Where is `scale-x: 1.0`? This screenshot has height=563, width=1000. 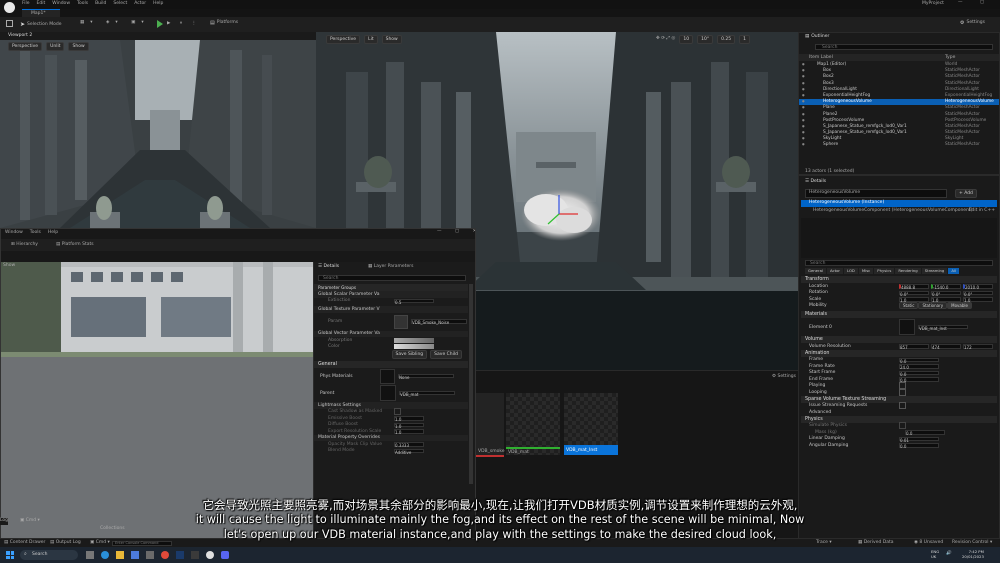 scale-x: 1.0 is located at coordinates (914, 300).